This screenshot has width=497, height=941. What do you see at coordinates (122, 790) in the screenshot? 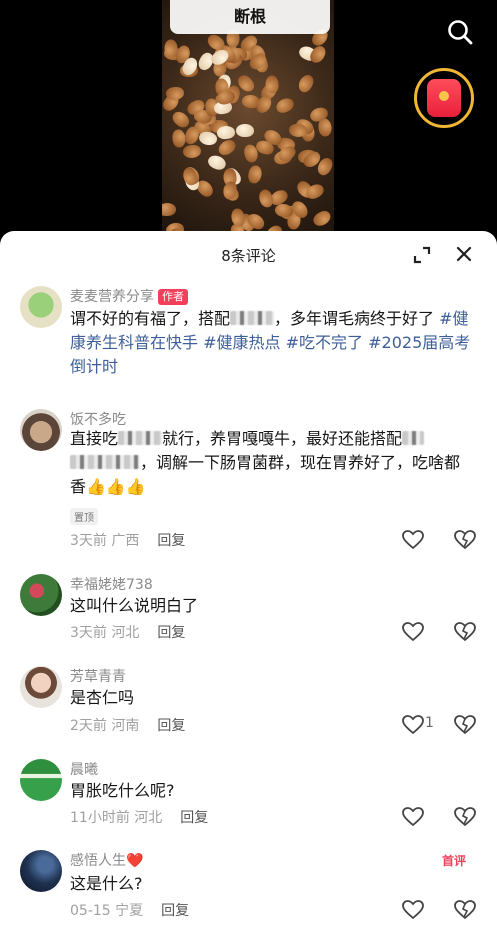
I see `comment-text: 胃胀吃什么呢?` at bounding box center [122, 790].